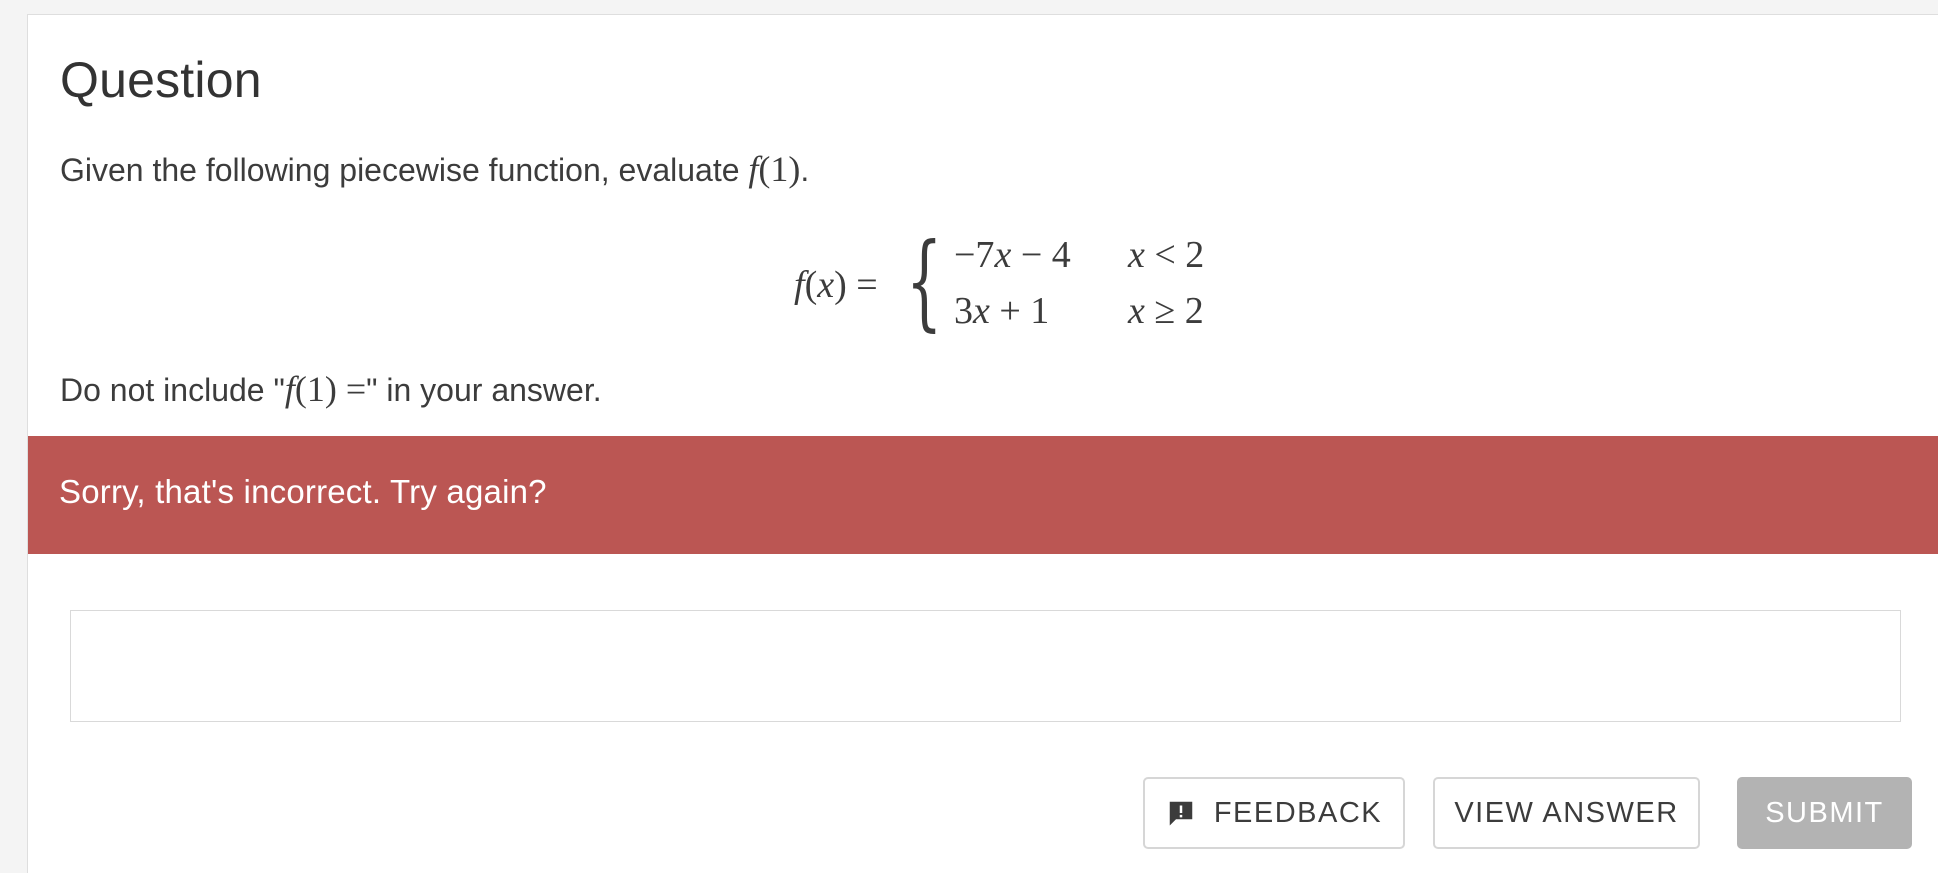  I want to click on equation-lhs: f(x) =, so click(836, 285).